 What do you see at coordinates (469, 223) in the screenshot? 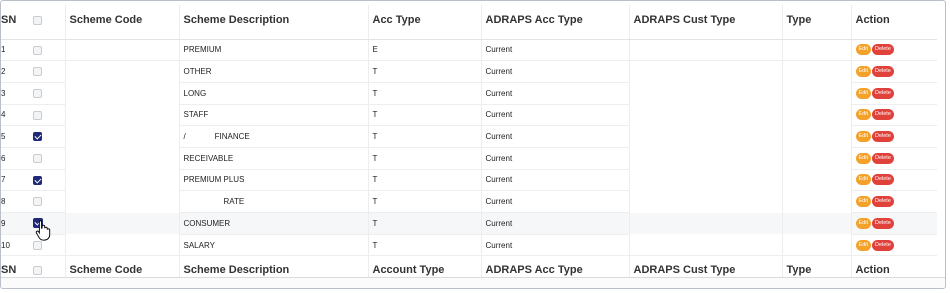
I see `table-row: 9 CONSUMER T Current Edit Delete` at bounding box center [469, 223].